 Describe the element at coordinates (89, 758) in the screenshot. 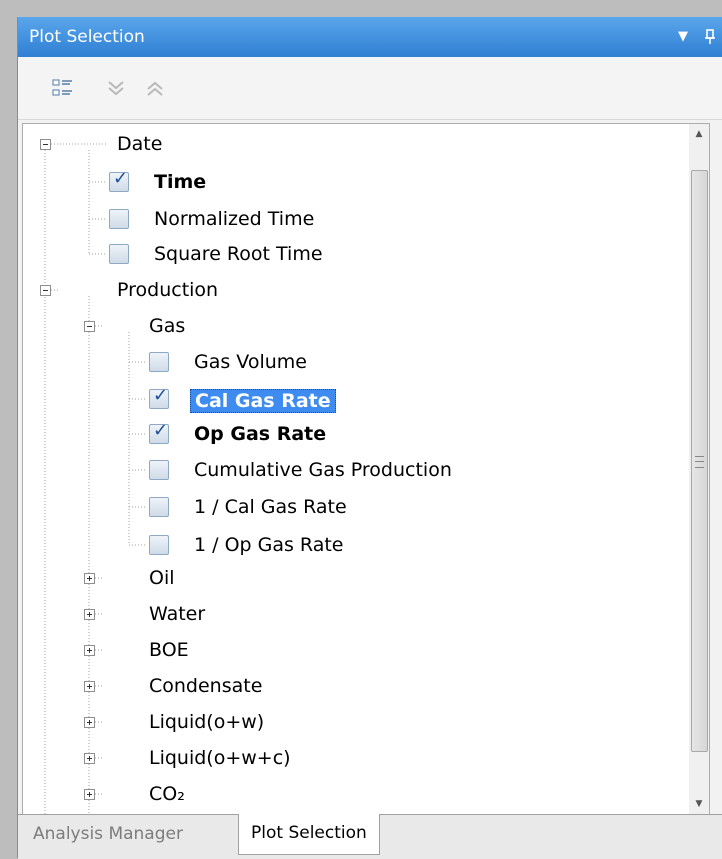

I see `liquid-owc-expand-toggle` at that location.